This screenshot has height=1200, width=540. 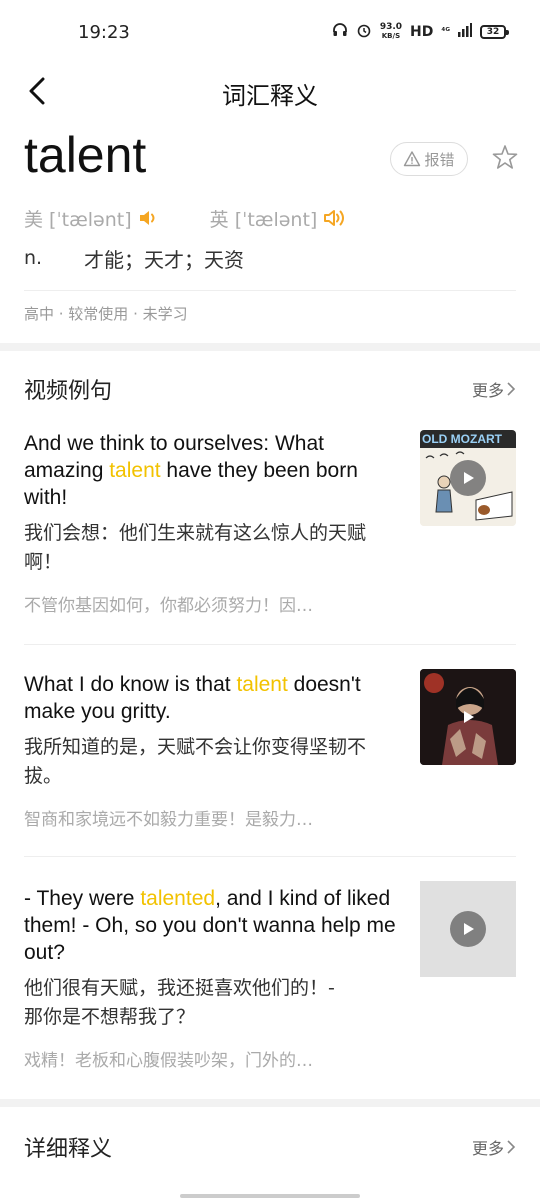 What do you see at coordinates (412, 159) in the screenshot?
I see `warning-icon` at bounding box center [412, 159].